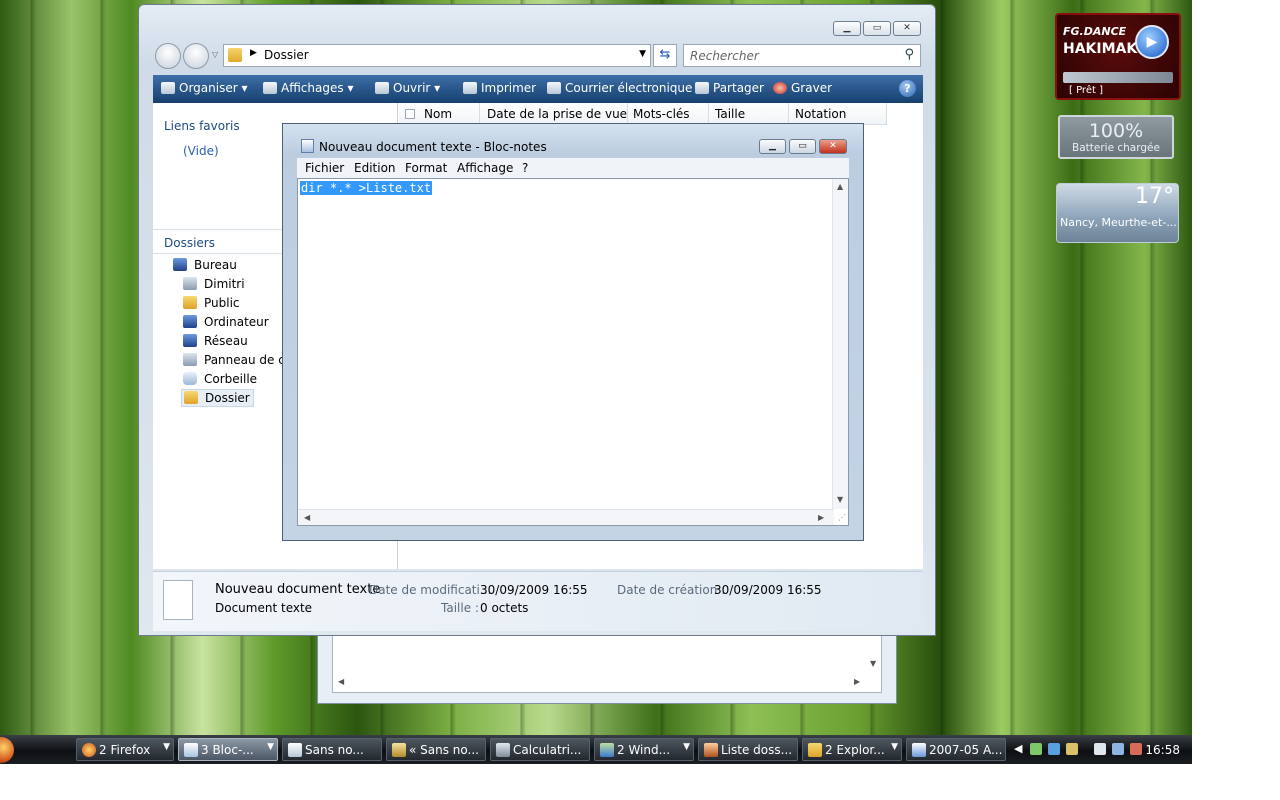  I want to click on envelope-icon, so click(554, 88).